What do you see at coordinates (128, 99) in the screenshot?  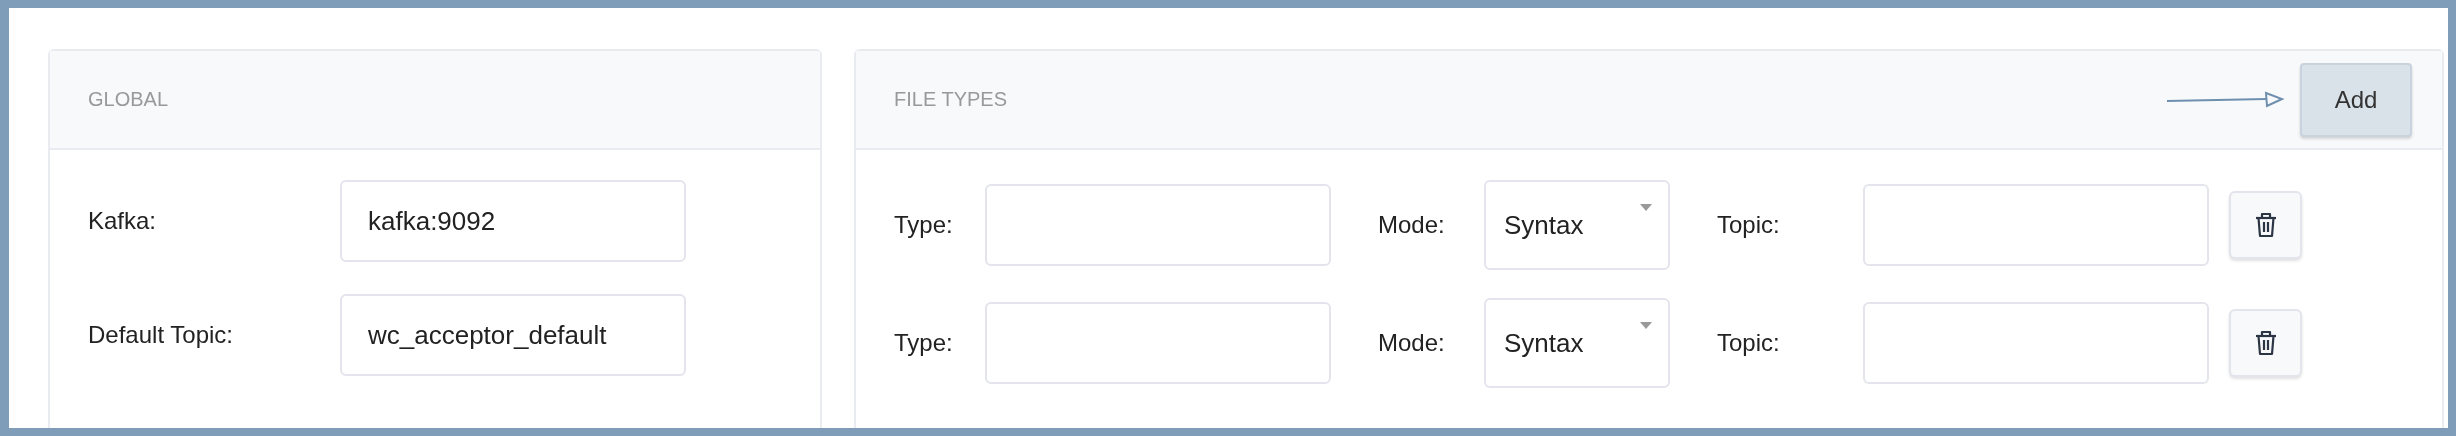 I see `card-title: GLOBAL` at bounding box center [128, 99].